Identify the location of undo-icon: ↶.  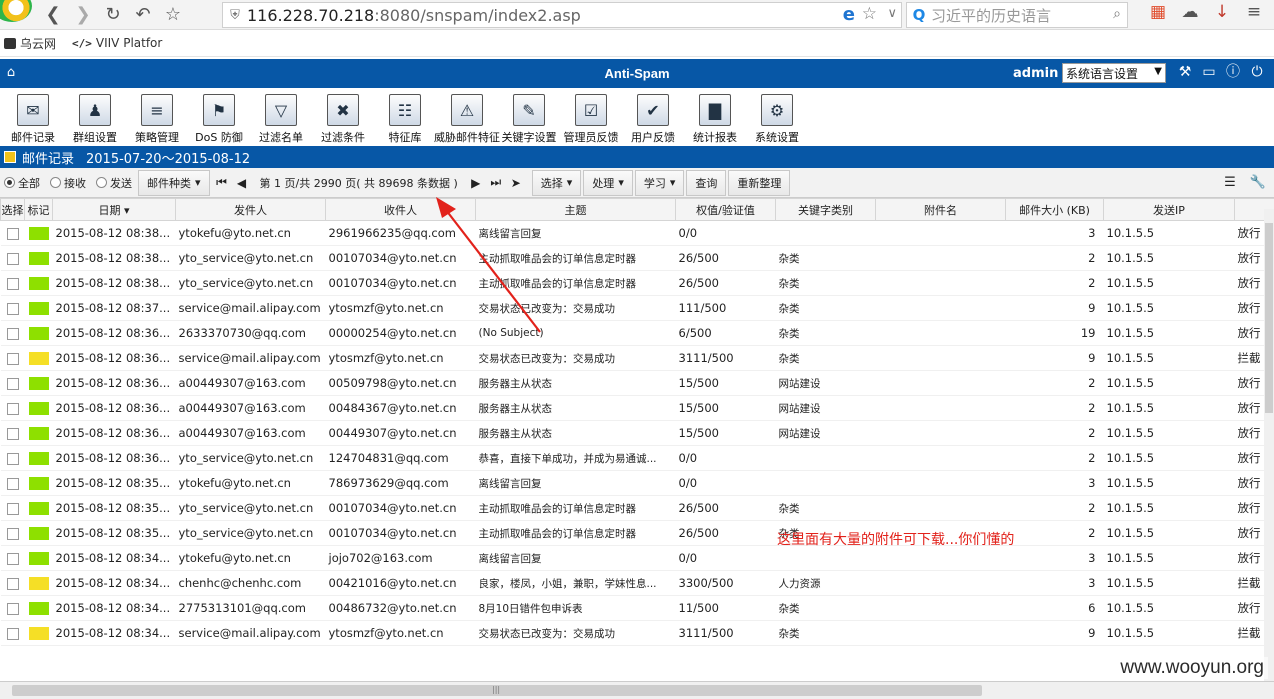
(143, 15).